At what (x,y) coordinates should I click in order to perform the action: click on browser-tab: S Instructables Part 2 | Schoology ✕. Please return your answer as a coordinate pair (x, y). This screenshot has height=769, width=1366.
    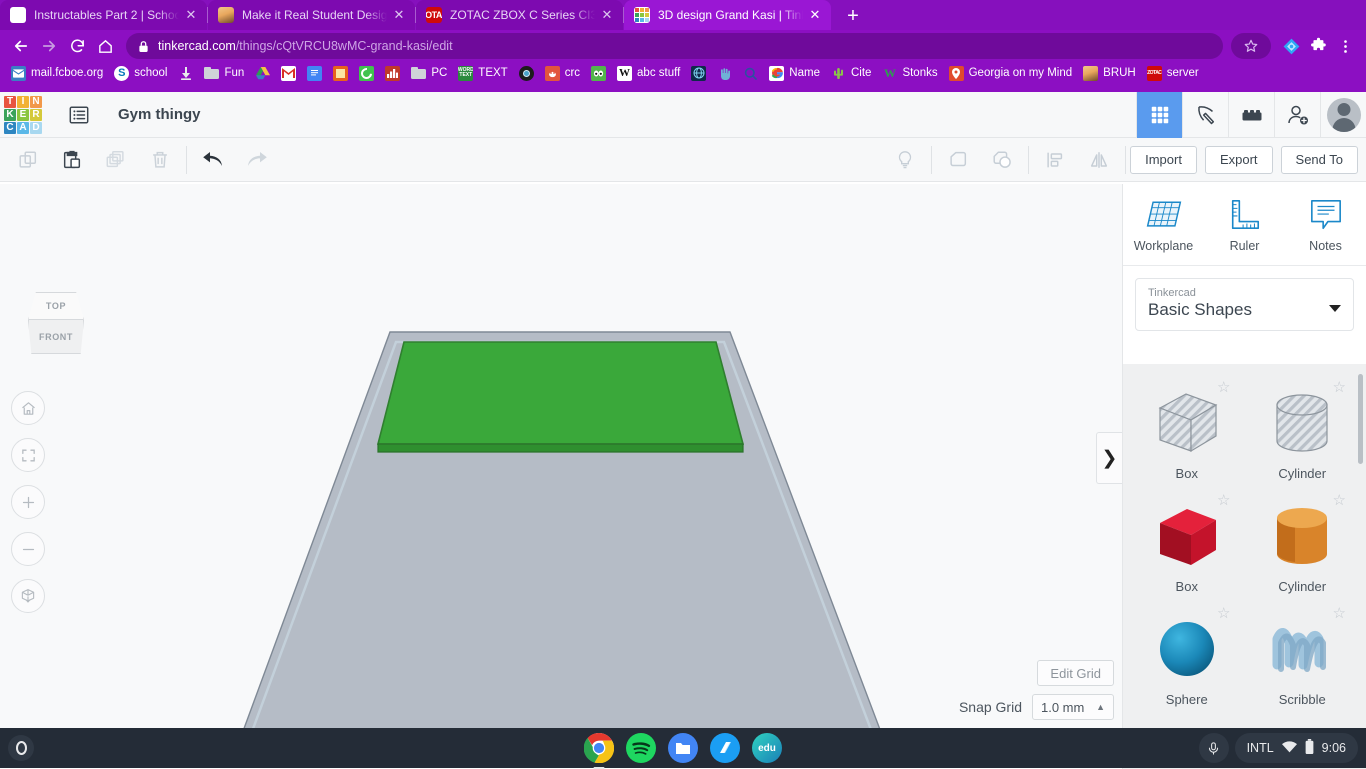
    Looking at the image, I should click on (103, 15).